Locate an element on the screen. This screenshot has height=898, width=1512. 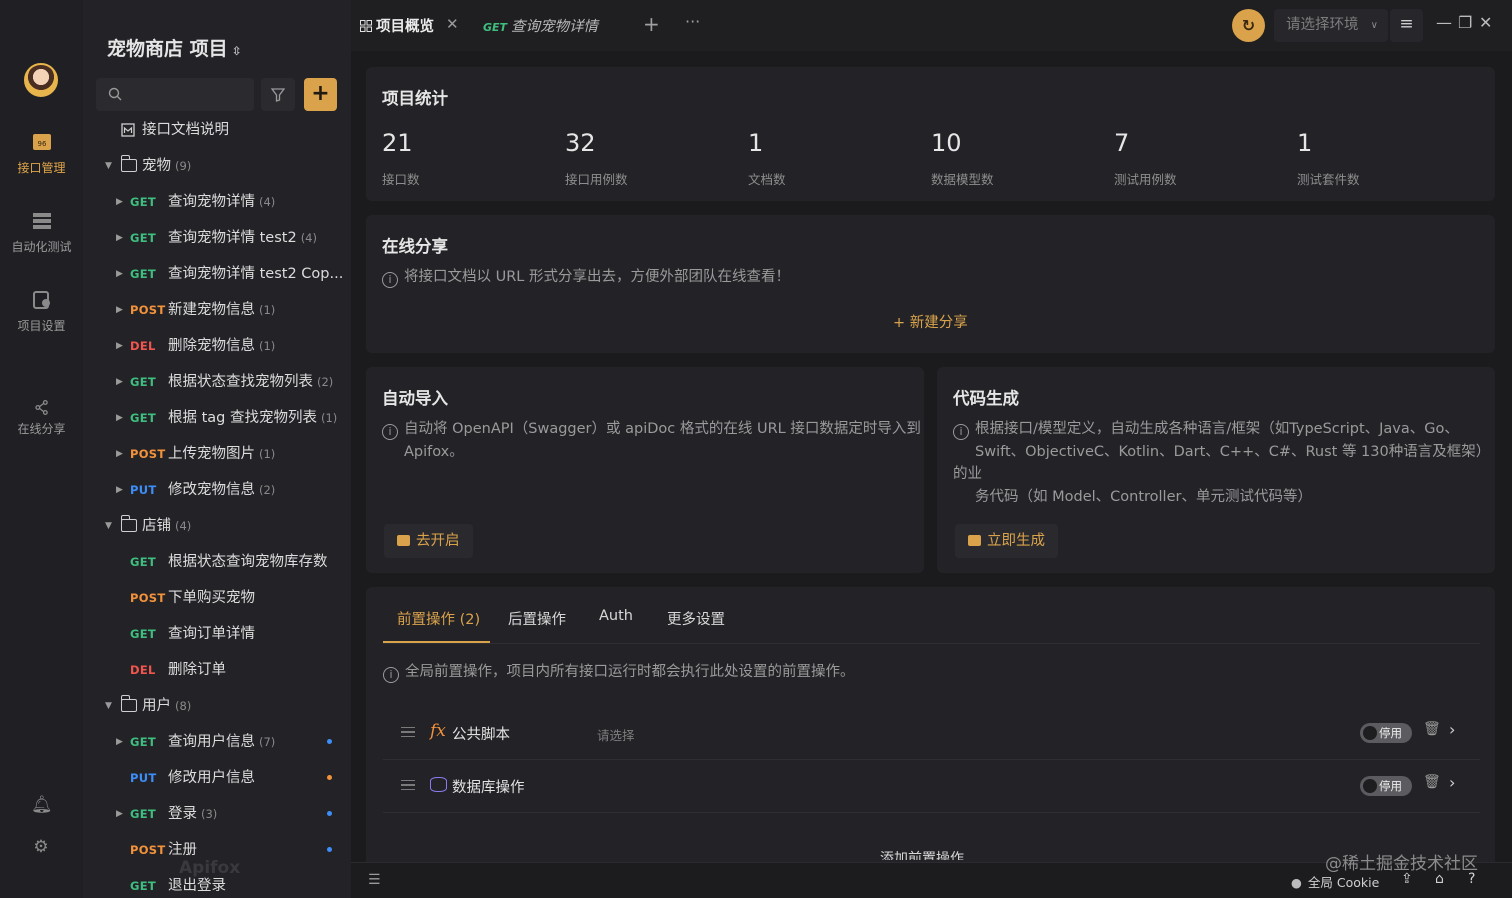
tab-auth: Auth is located at coordinates (616, 616).